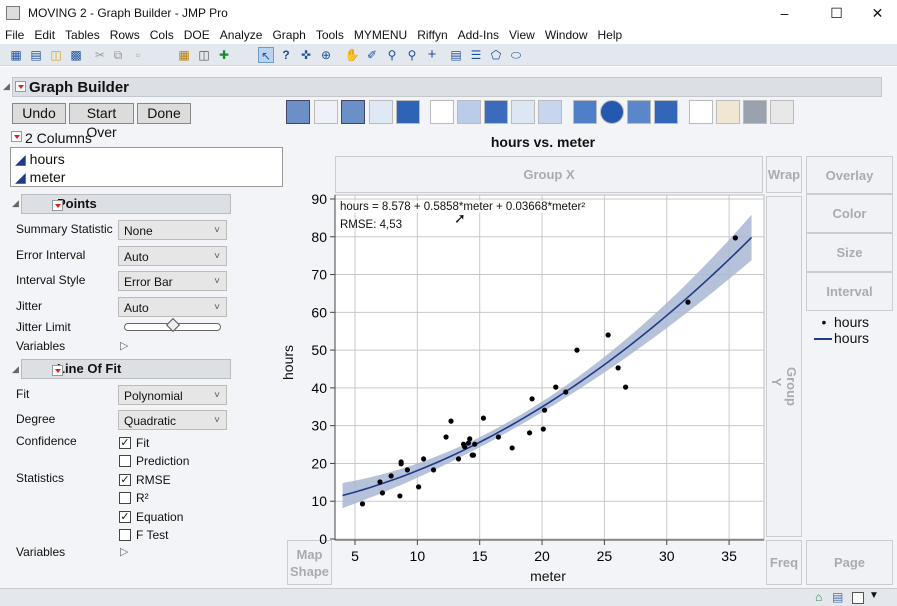  I want to click on minimize-button: –, so click(784, 13).